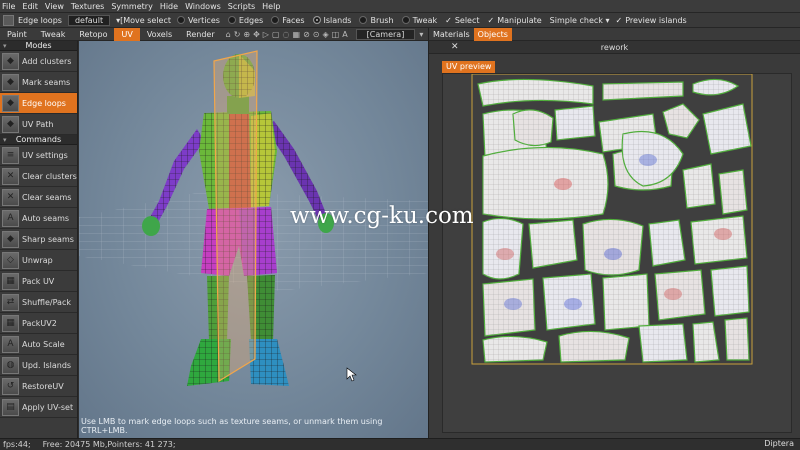 This screenshot has width=800, height=450. I want to click on sidebar-item-clear-clusters: ✕ Clear clusters, so click(38, 176).